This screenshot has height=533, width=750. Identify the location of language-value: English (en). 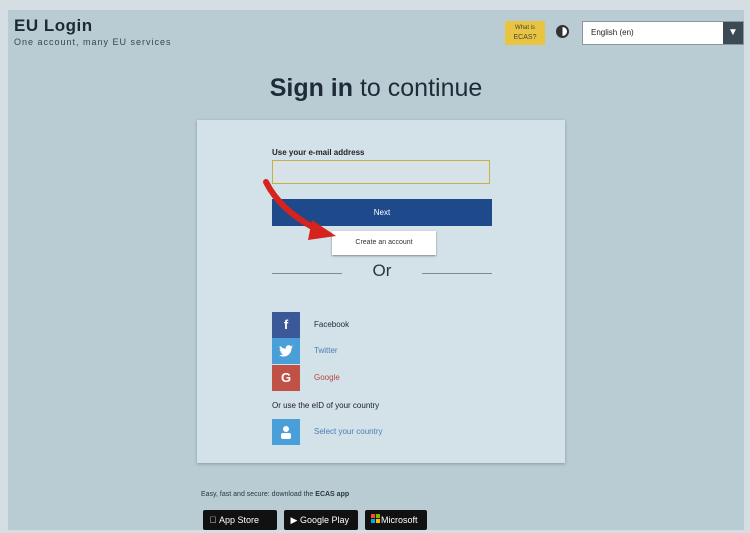
(612, 32).